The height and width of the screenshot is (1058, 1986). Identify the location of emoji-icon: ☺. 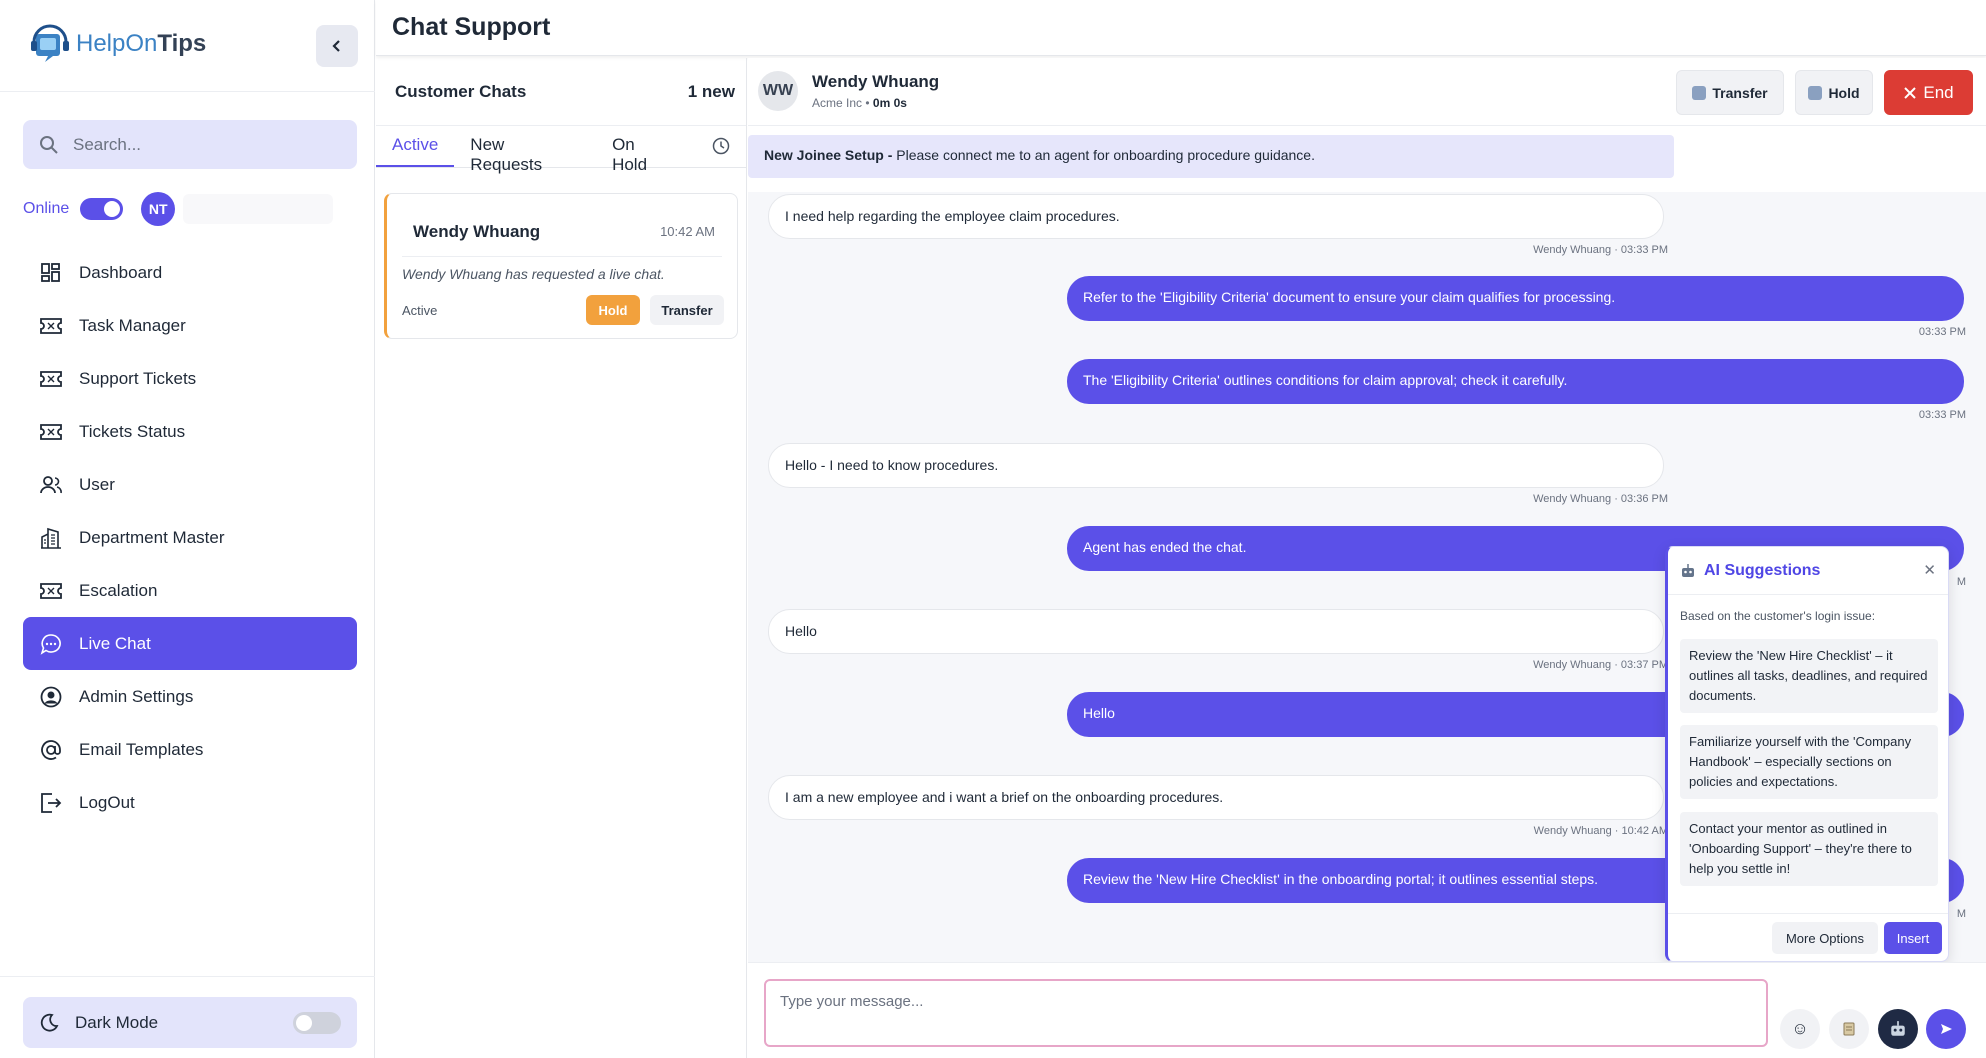
(1800, 1028).